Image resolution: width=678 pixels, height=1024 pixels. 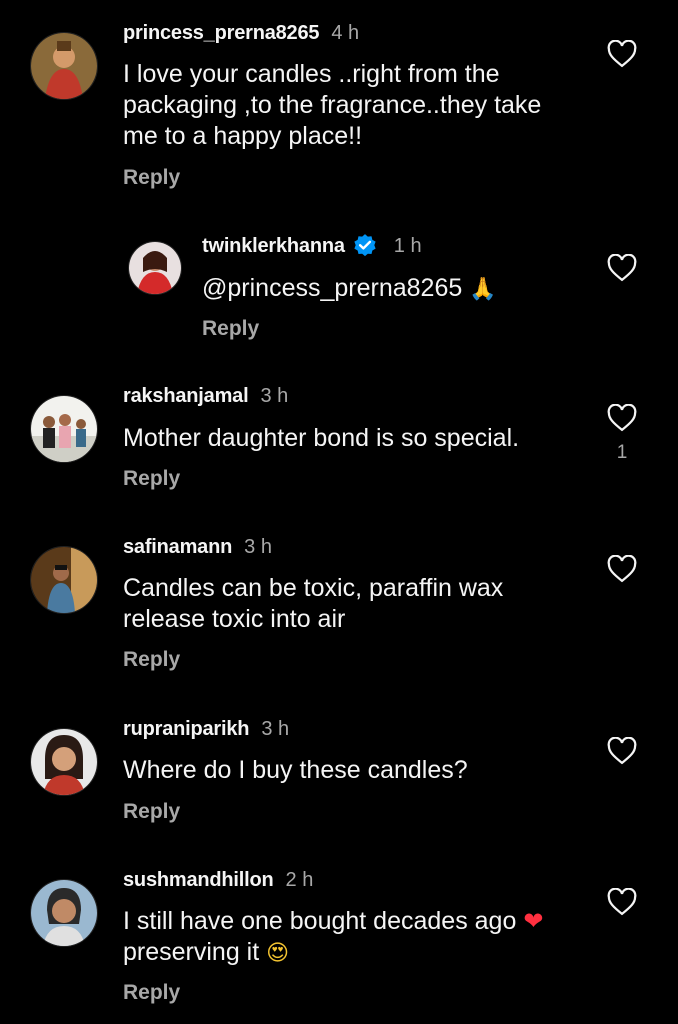 I want to click on comment-text-line: I still have one bought decades ago ❤, so click(x=333, y=921).